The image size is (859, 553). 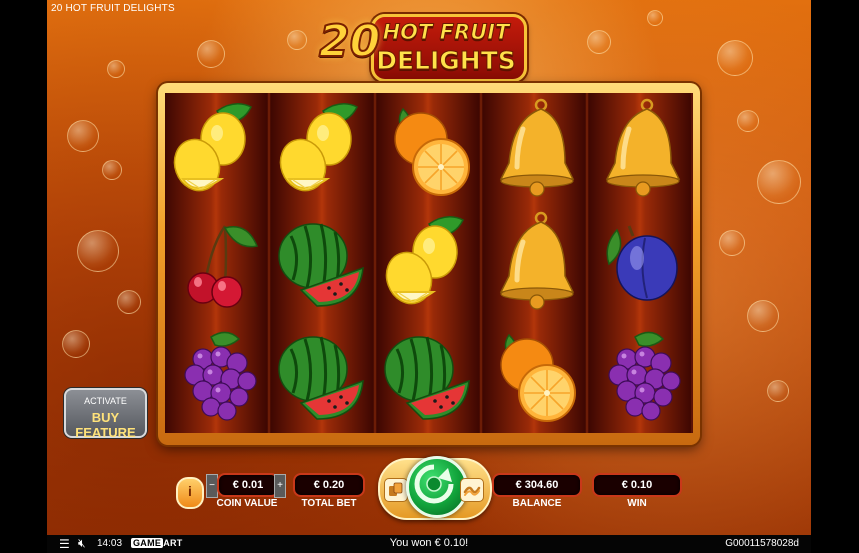 What do you see at coordinates (329, 485) in the screenshot?
I see `total-bet-display: € 0.20` at bounding box center [329, 485].